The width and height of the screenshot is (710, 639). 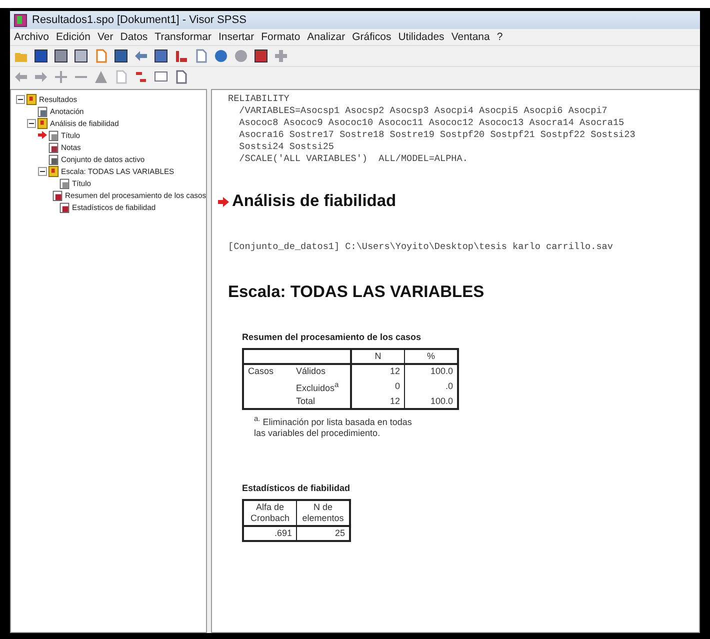 What do you see at coordinates (236, 37) in the screenshot?
I see `menu-item: Insertar` at bounding box center [236, 37].